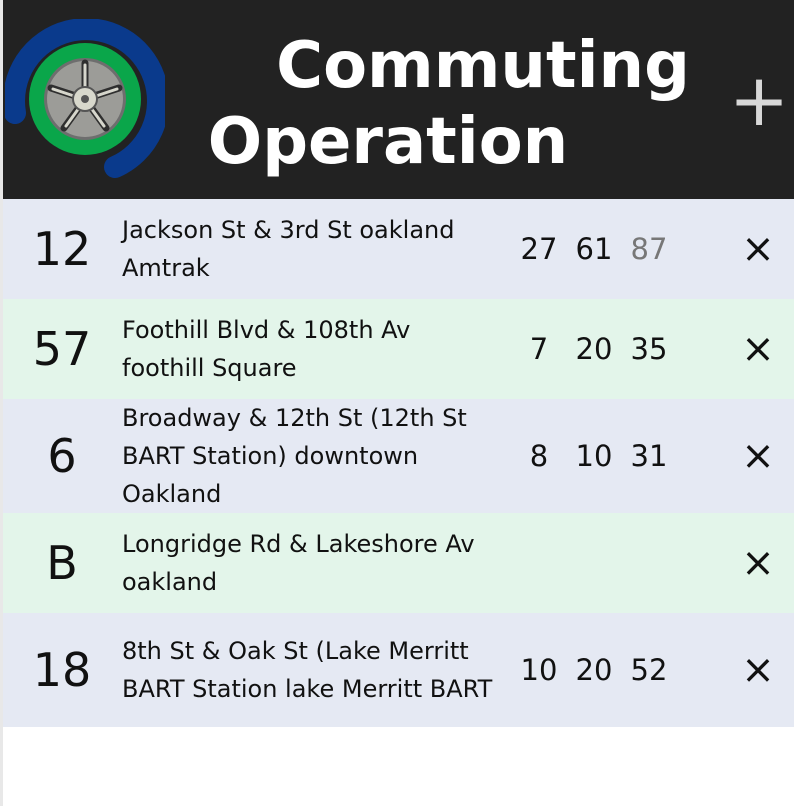 The width and height of the screenshot is (794, 806). Describe the element at coordinates (539, 349) in the screenshot. I see `arrival-time: 7` at that location.